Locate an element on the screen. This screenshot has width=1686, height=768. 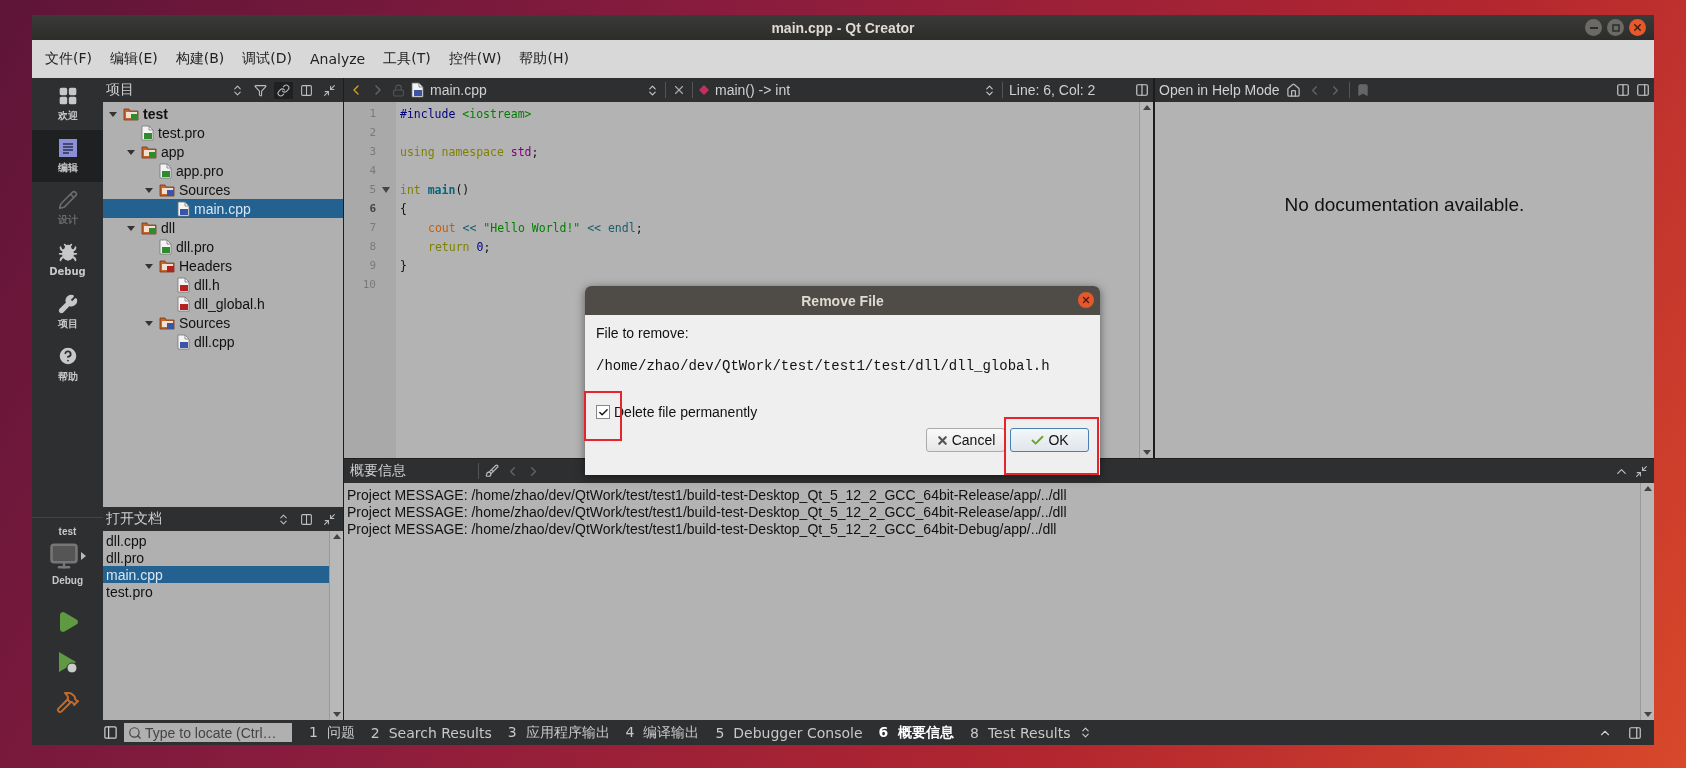
kit-selector is located at coordinates (67, 556).